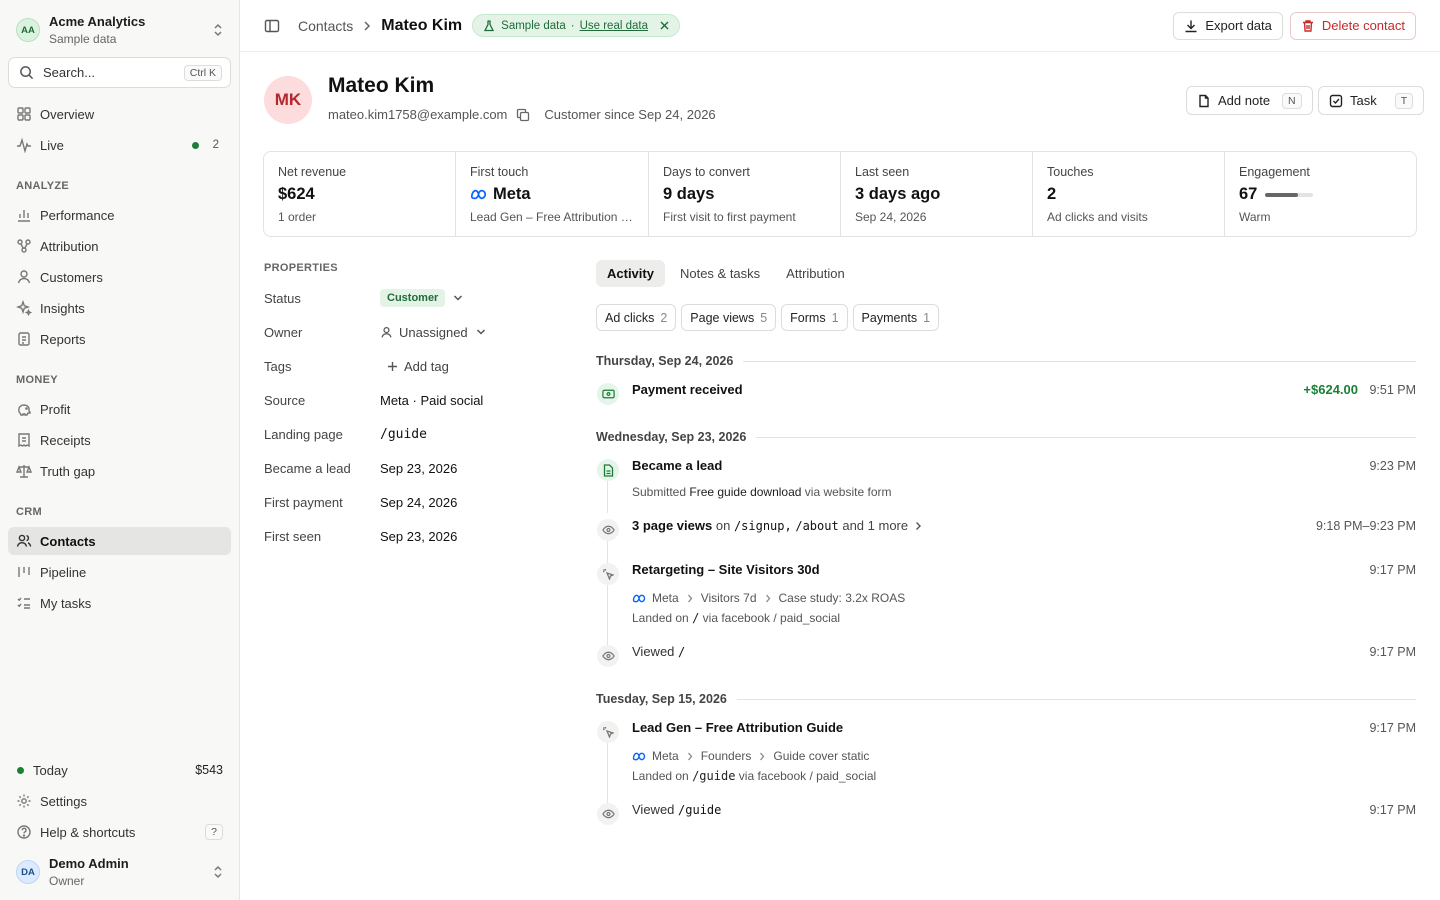 The height and width of the screenshot is (900, 1440). I want to click on status-dropdown: Customer, so click(421, 298).